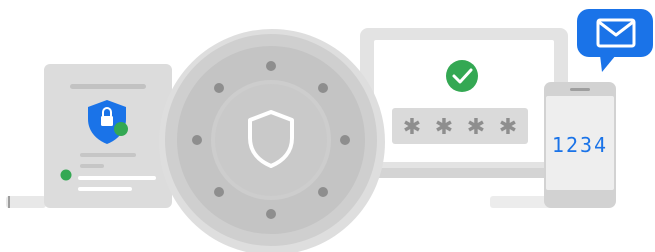 This screenshot has height=252, width=655. Describe the element at coordinates (108, 136) in the screenshot. I see `secure-document-icon` at that location.